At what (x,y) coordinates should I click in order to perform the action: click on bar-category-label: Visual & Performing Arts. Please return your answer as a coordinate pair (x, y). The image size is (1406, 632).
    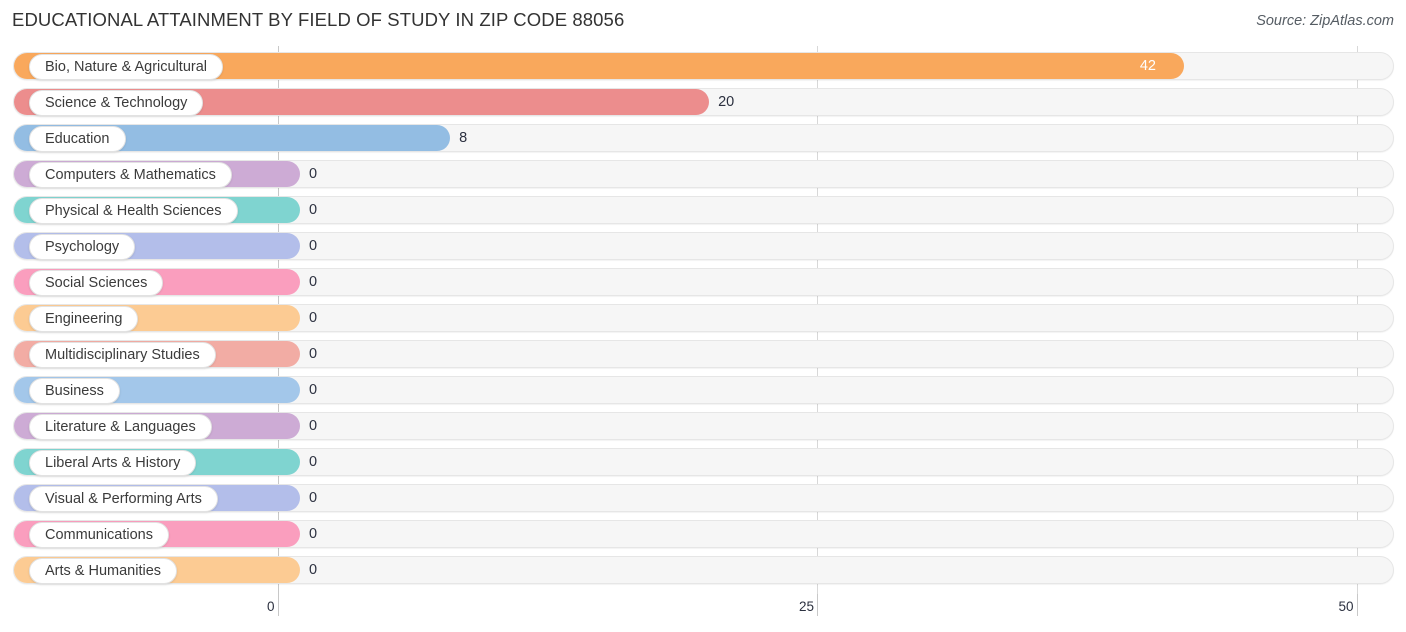
    Looking at the image, I should click on (123, 499).